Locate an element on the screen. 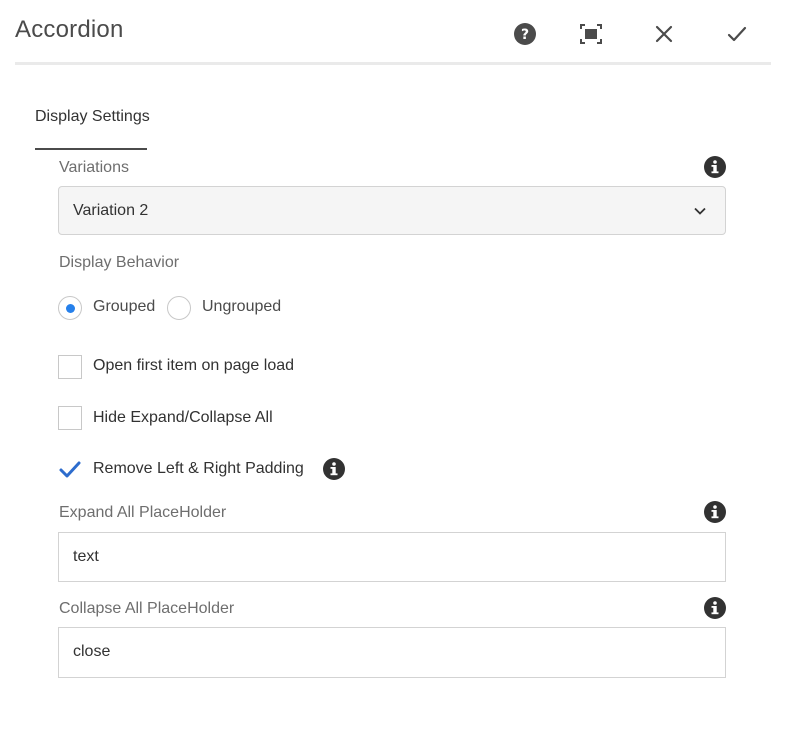 The image size is (789, 739). radio-grouped-label: Grouped is located at coordinates (124, 306).